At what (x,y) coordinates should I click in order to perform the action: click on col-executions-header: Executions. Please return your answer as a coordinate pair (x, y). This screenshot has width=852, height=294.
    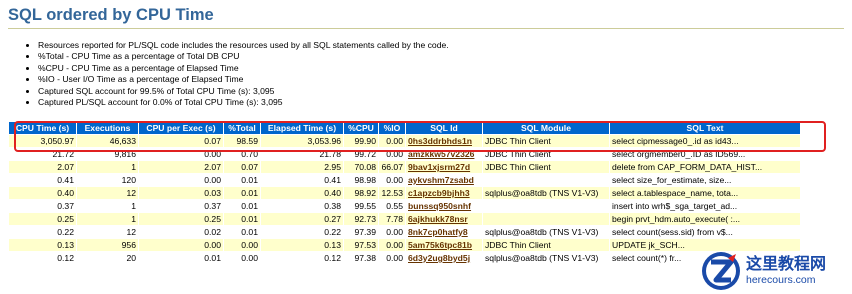
    Looking at the image, I should click on (107, 128).